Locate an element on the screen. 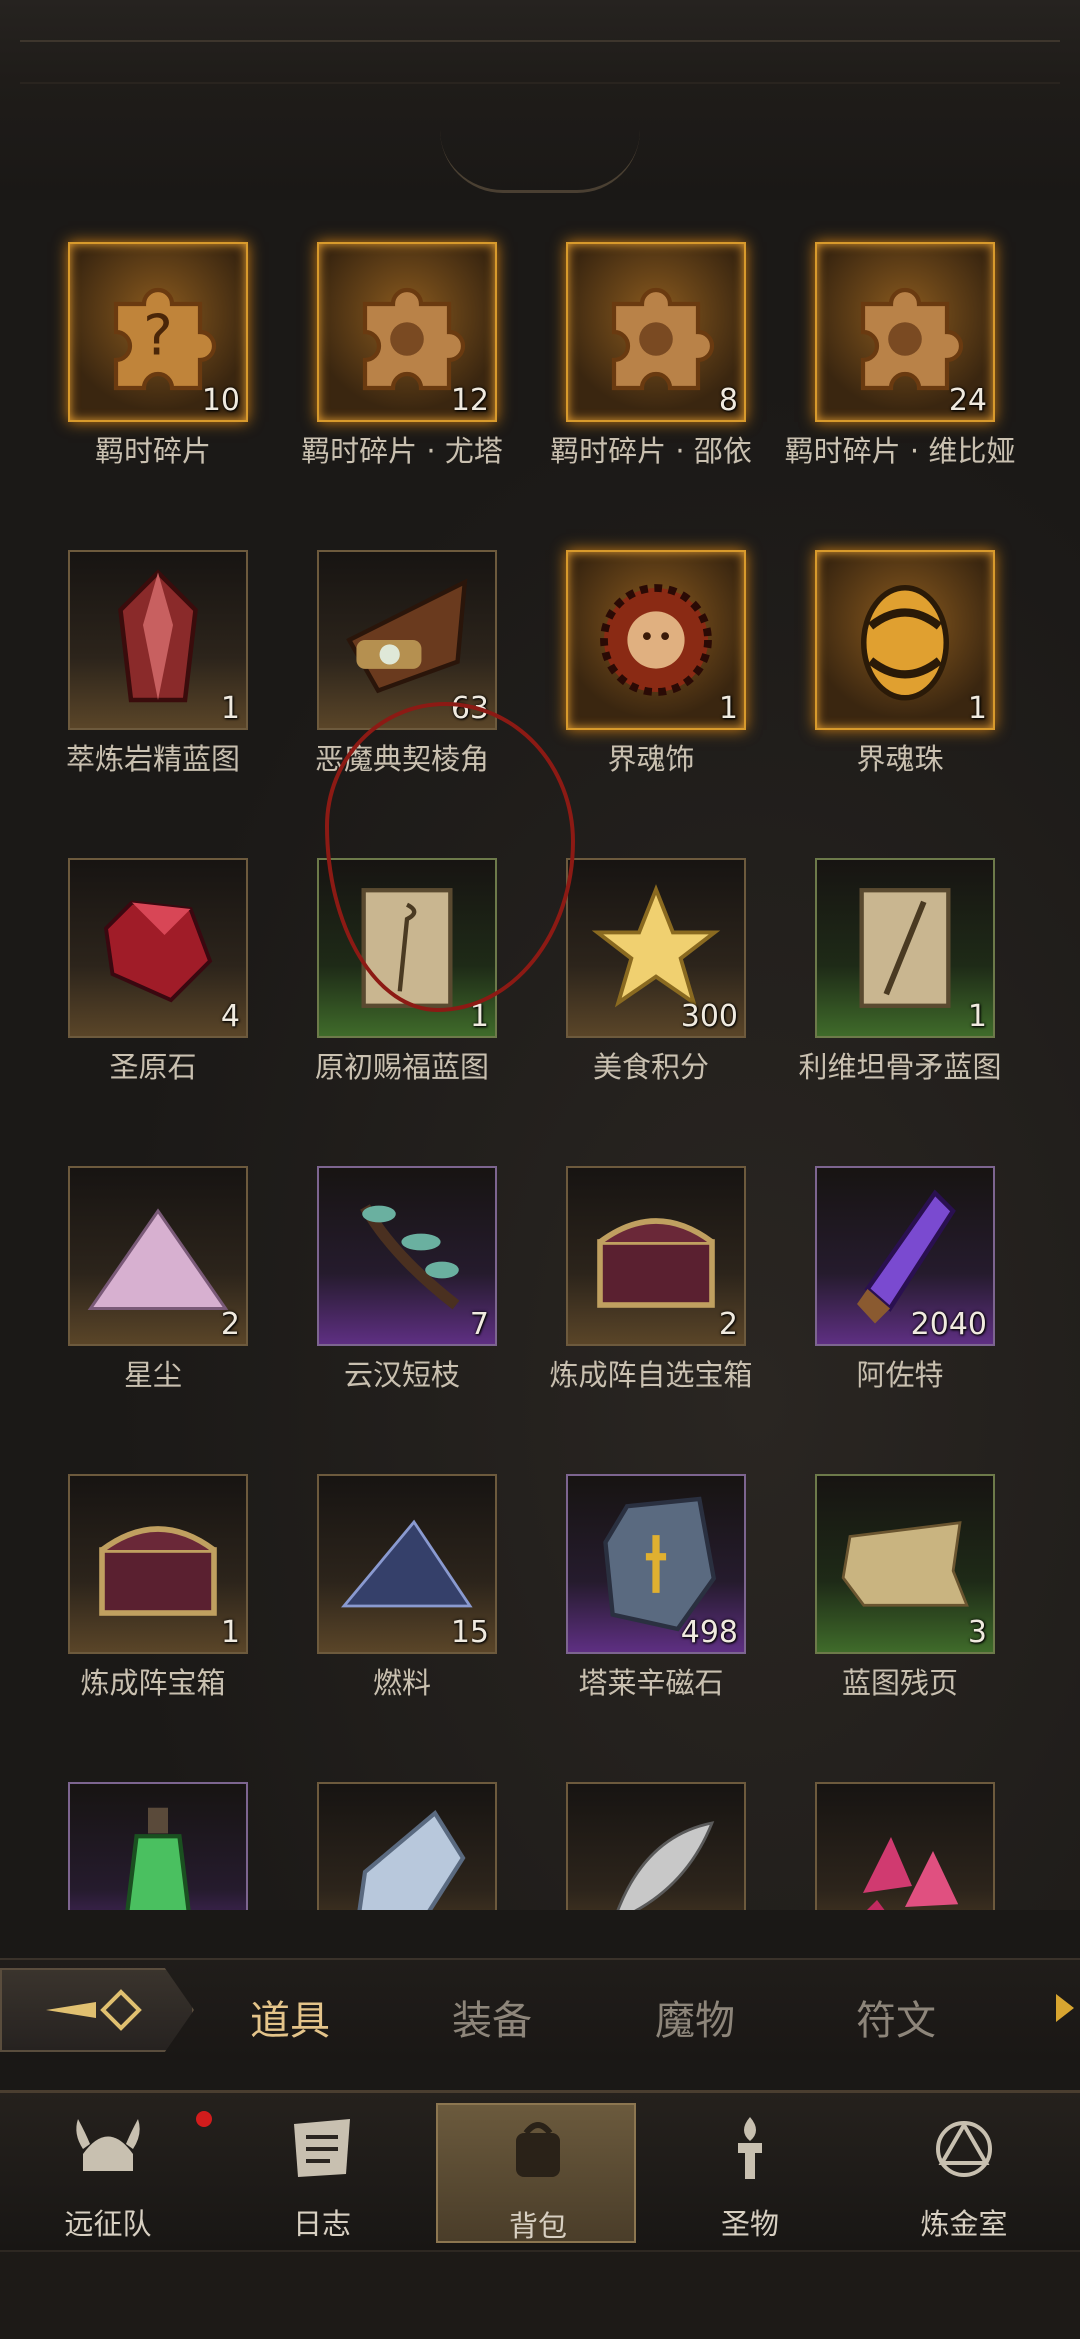 This screenshot has height=2339, width=1080. inventory-item: 2 炼成阵自选宝箱 is located at coordinates (651, 1291).